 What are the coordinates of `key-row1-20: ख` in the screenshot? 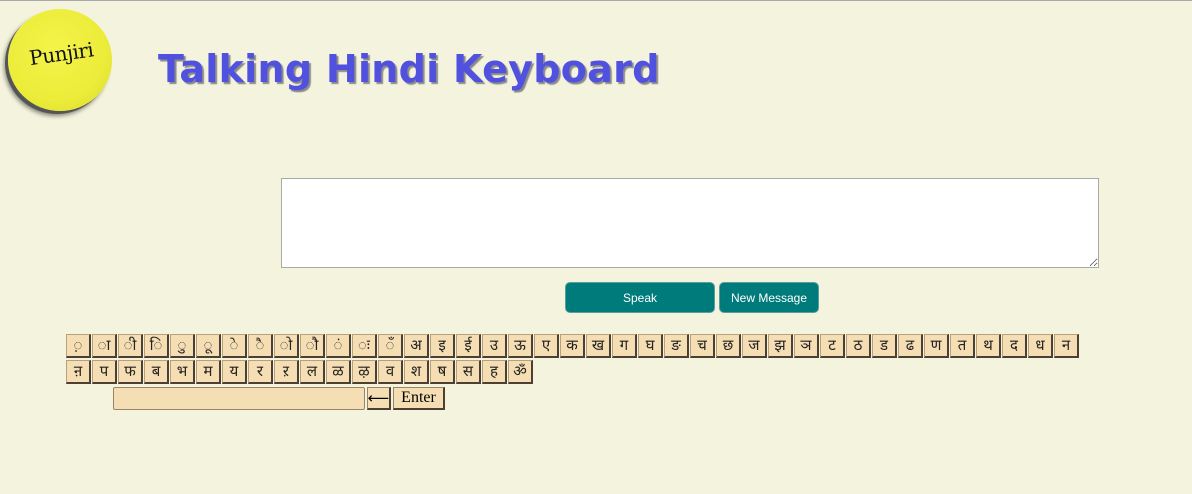 It's located at (598, 346).